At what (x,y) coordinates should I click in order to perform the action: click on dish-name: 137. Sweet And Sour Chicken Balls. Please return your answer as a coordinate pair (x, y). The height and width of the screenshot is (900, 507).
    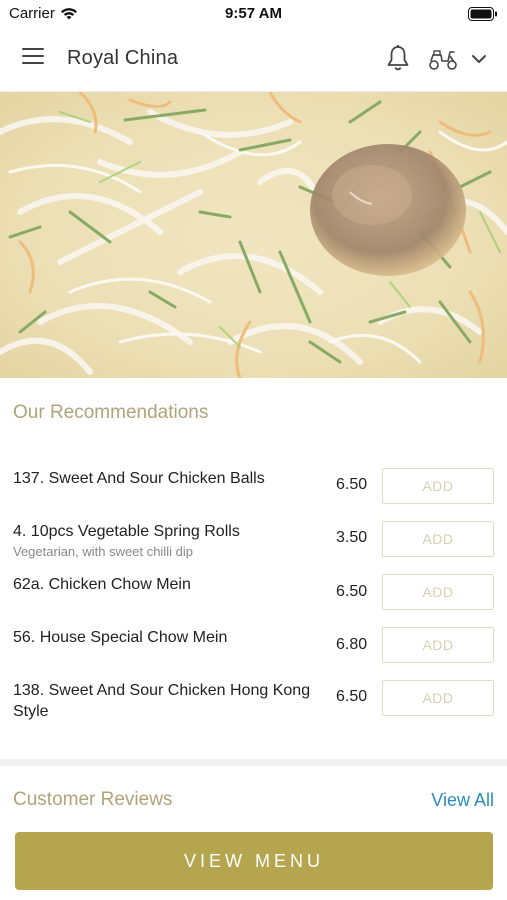
    Looking at the image, I should click on (139, 478).